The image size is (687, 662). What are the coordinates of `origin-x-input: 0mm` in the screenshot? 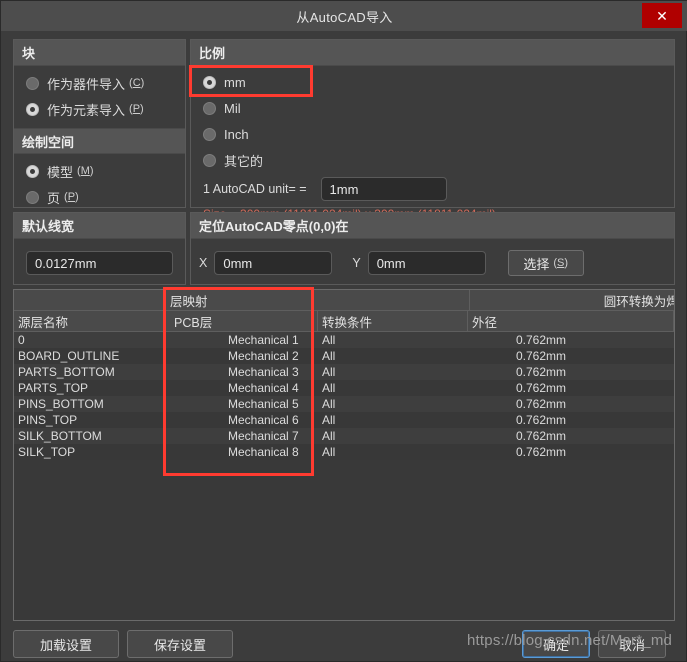 It's located at (273, 263).